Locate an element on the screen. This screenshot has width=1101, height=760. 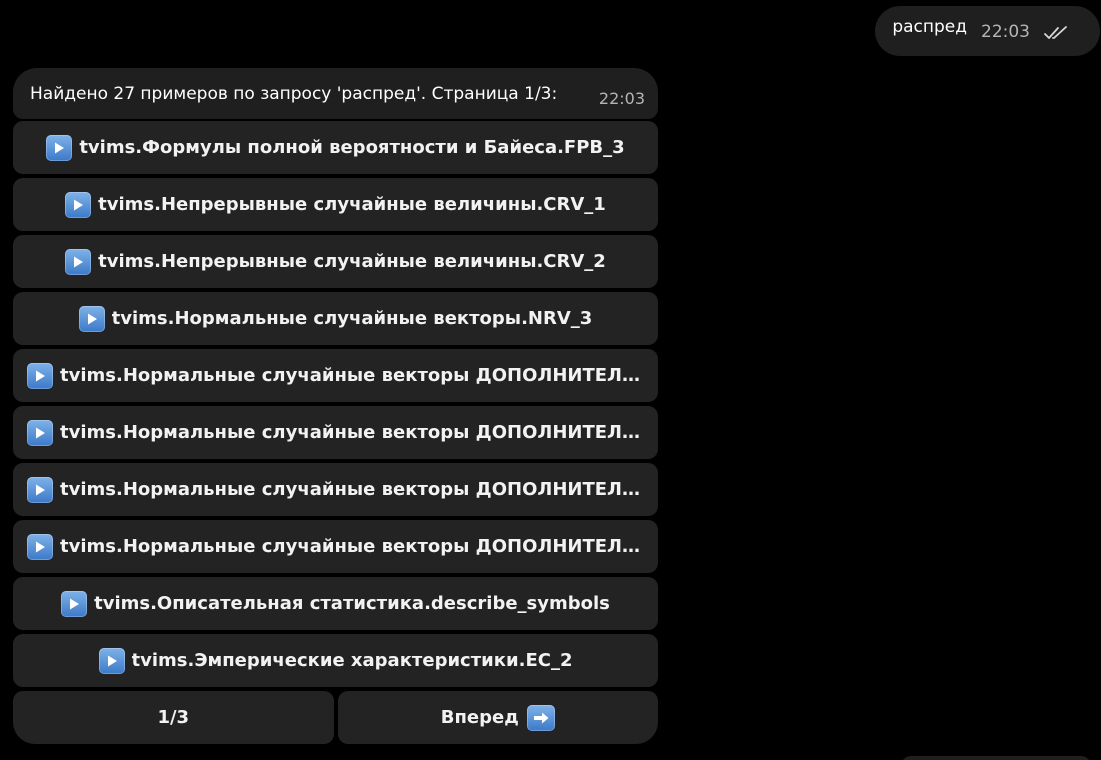
outgoing-message-text: распред is located at coordinates (929, 27).